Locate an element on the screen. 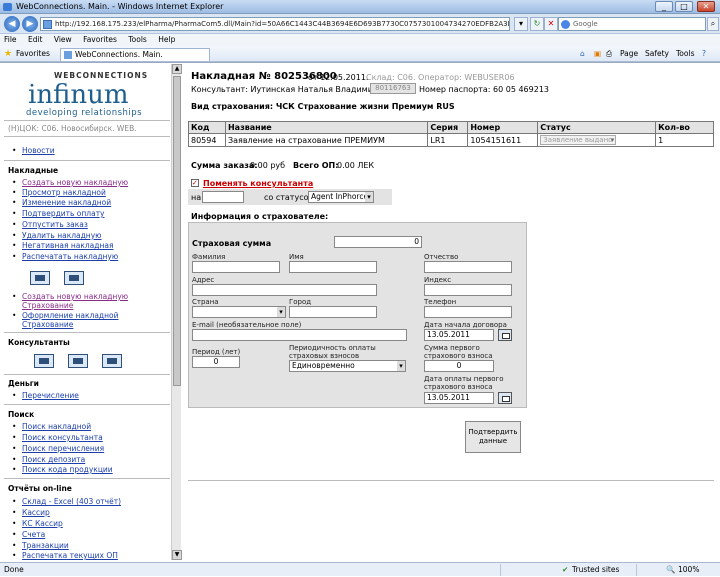 The height and width of the screenshot is (577, 720). close-button: ✕ is located at coordinates (706, 6).